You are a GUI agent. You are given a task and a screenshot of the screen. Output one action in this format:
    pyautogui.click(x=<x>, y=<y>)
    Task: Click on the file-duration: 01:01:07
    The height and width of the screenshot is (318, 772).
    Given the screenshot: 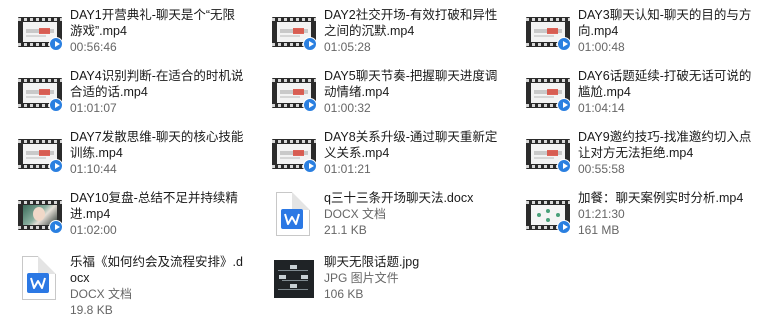 What is the action you would take?
    pyautogui.click(x=93, y=108)
    